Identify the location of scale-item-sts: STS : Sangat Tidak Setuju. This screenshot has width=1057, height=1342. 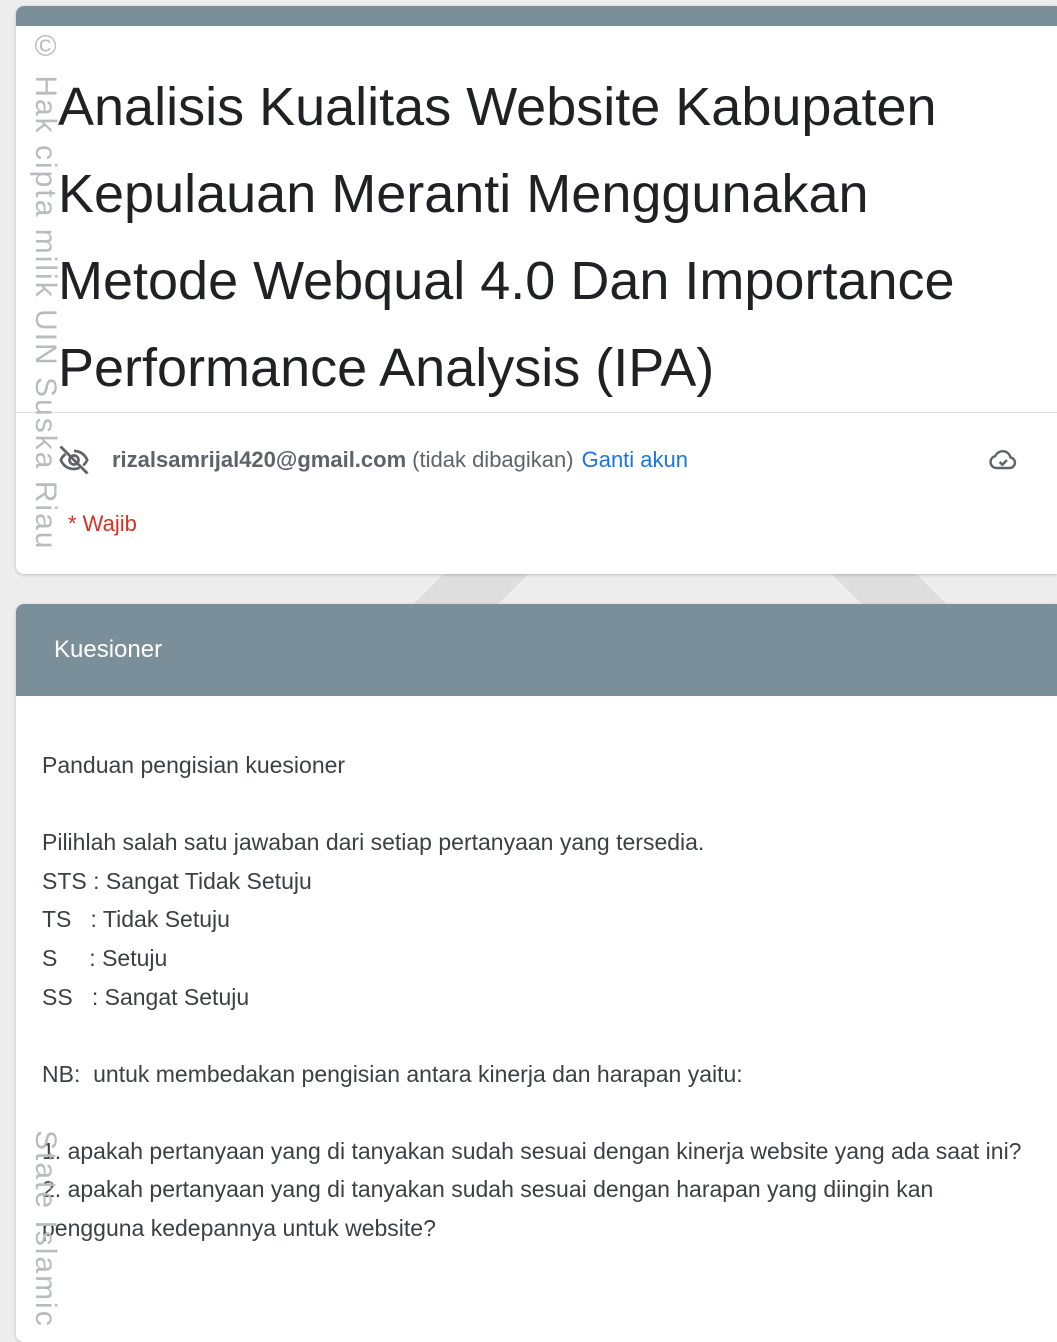
(177, 880).